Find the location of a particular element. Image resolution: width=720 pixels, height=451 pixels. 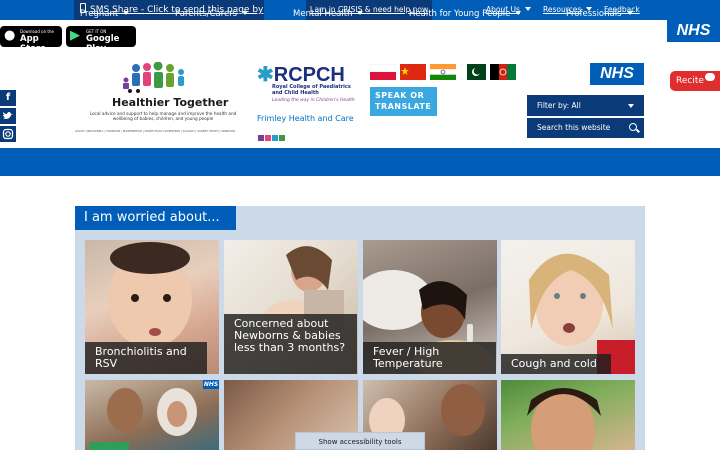

smiling-child-photo is located at coordinates (568, 415).